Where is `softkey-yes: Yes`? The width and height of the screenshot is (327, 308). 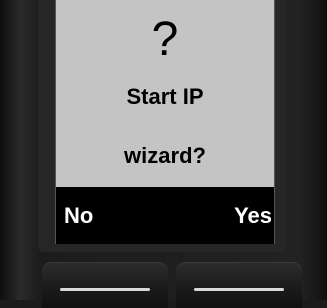 softkey-yes: Yes is located at coordinates (253, 216).